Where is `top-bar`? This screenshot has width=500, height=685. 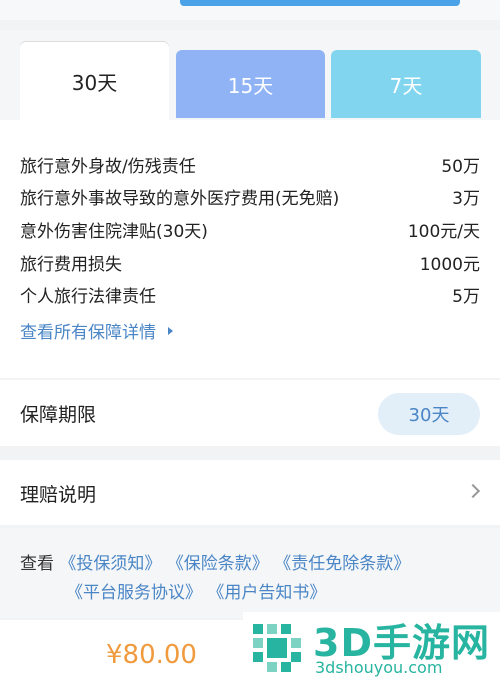
top-bar is located at coordinates (250, 10).